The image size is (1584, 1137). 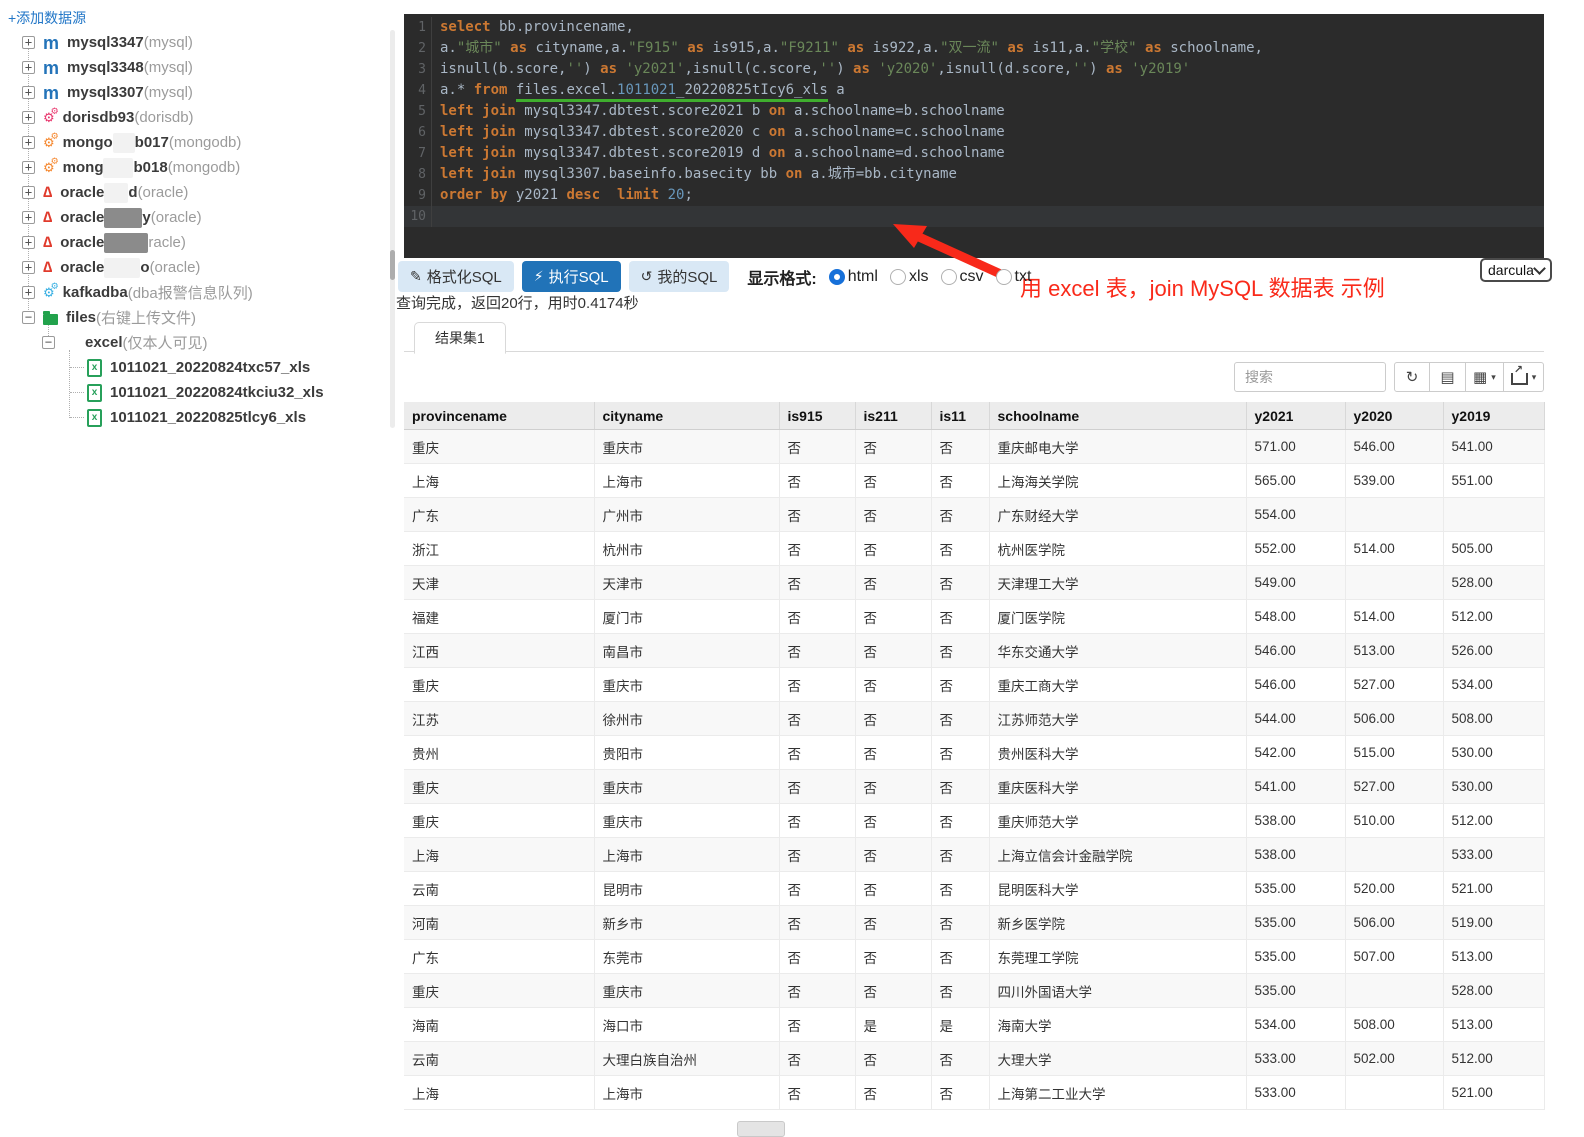 What do you see at coordinates (974, 616) in the screenshot?
I see `table-row: 福建 厦门市否否否厦门医学院 548.00 514.00 512.00` at bounding box center [974, 616].